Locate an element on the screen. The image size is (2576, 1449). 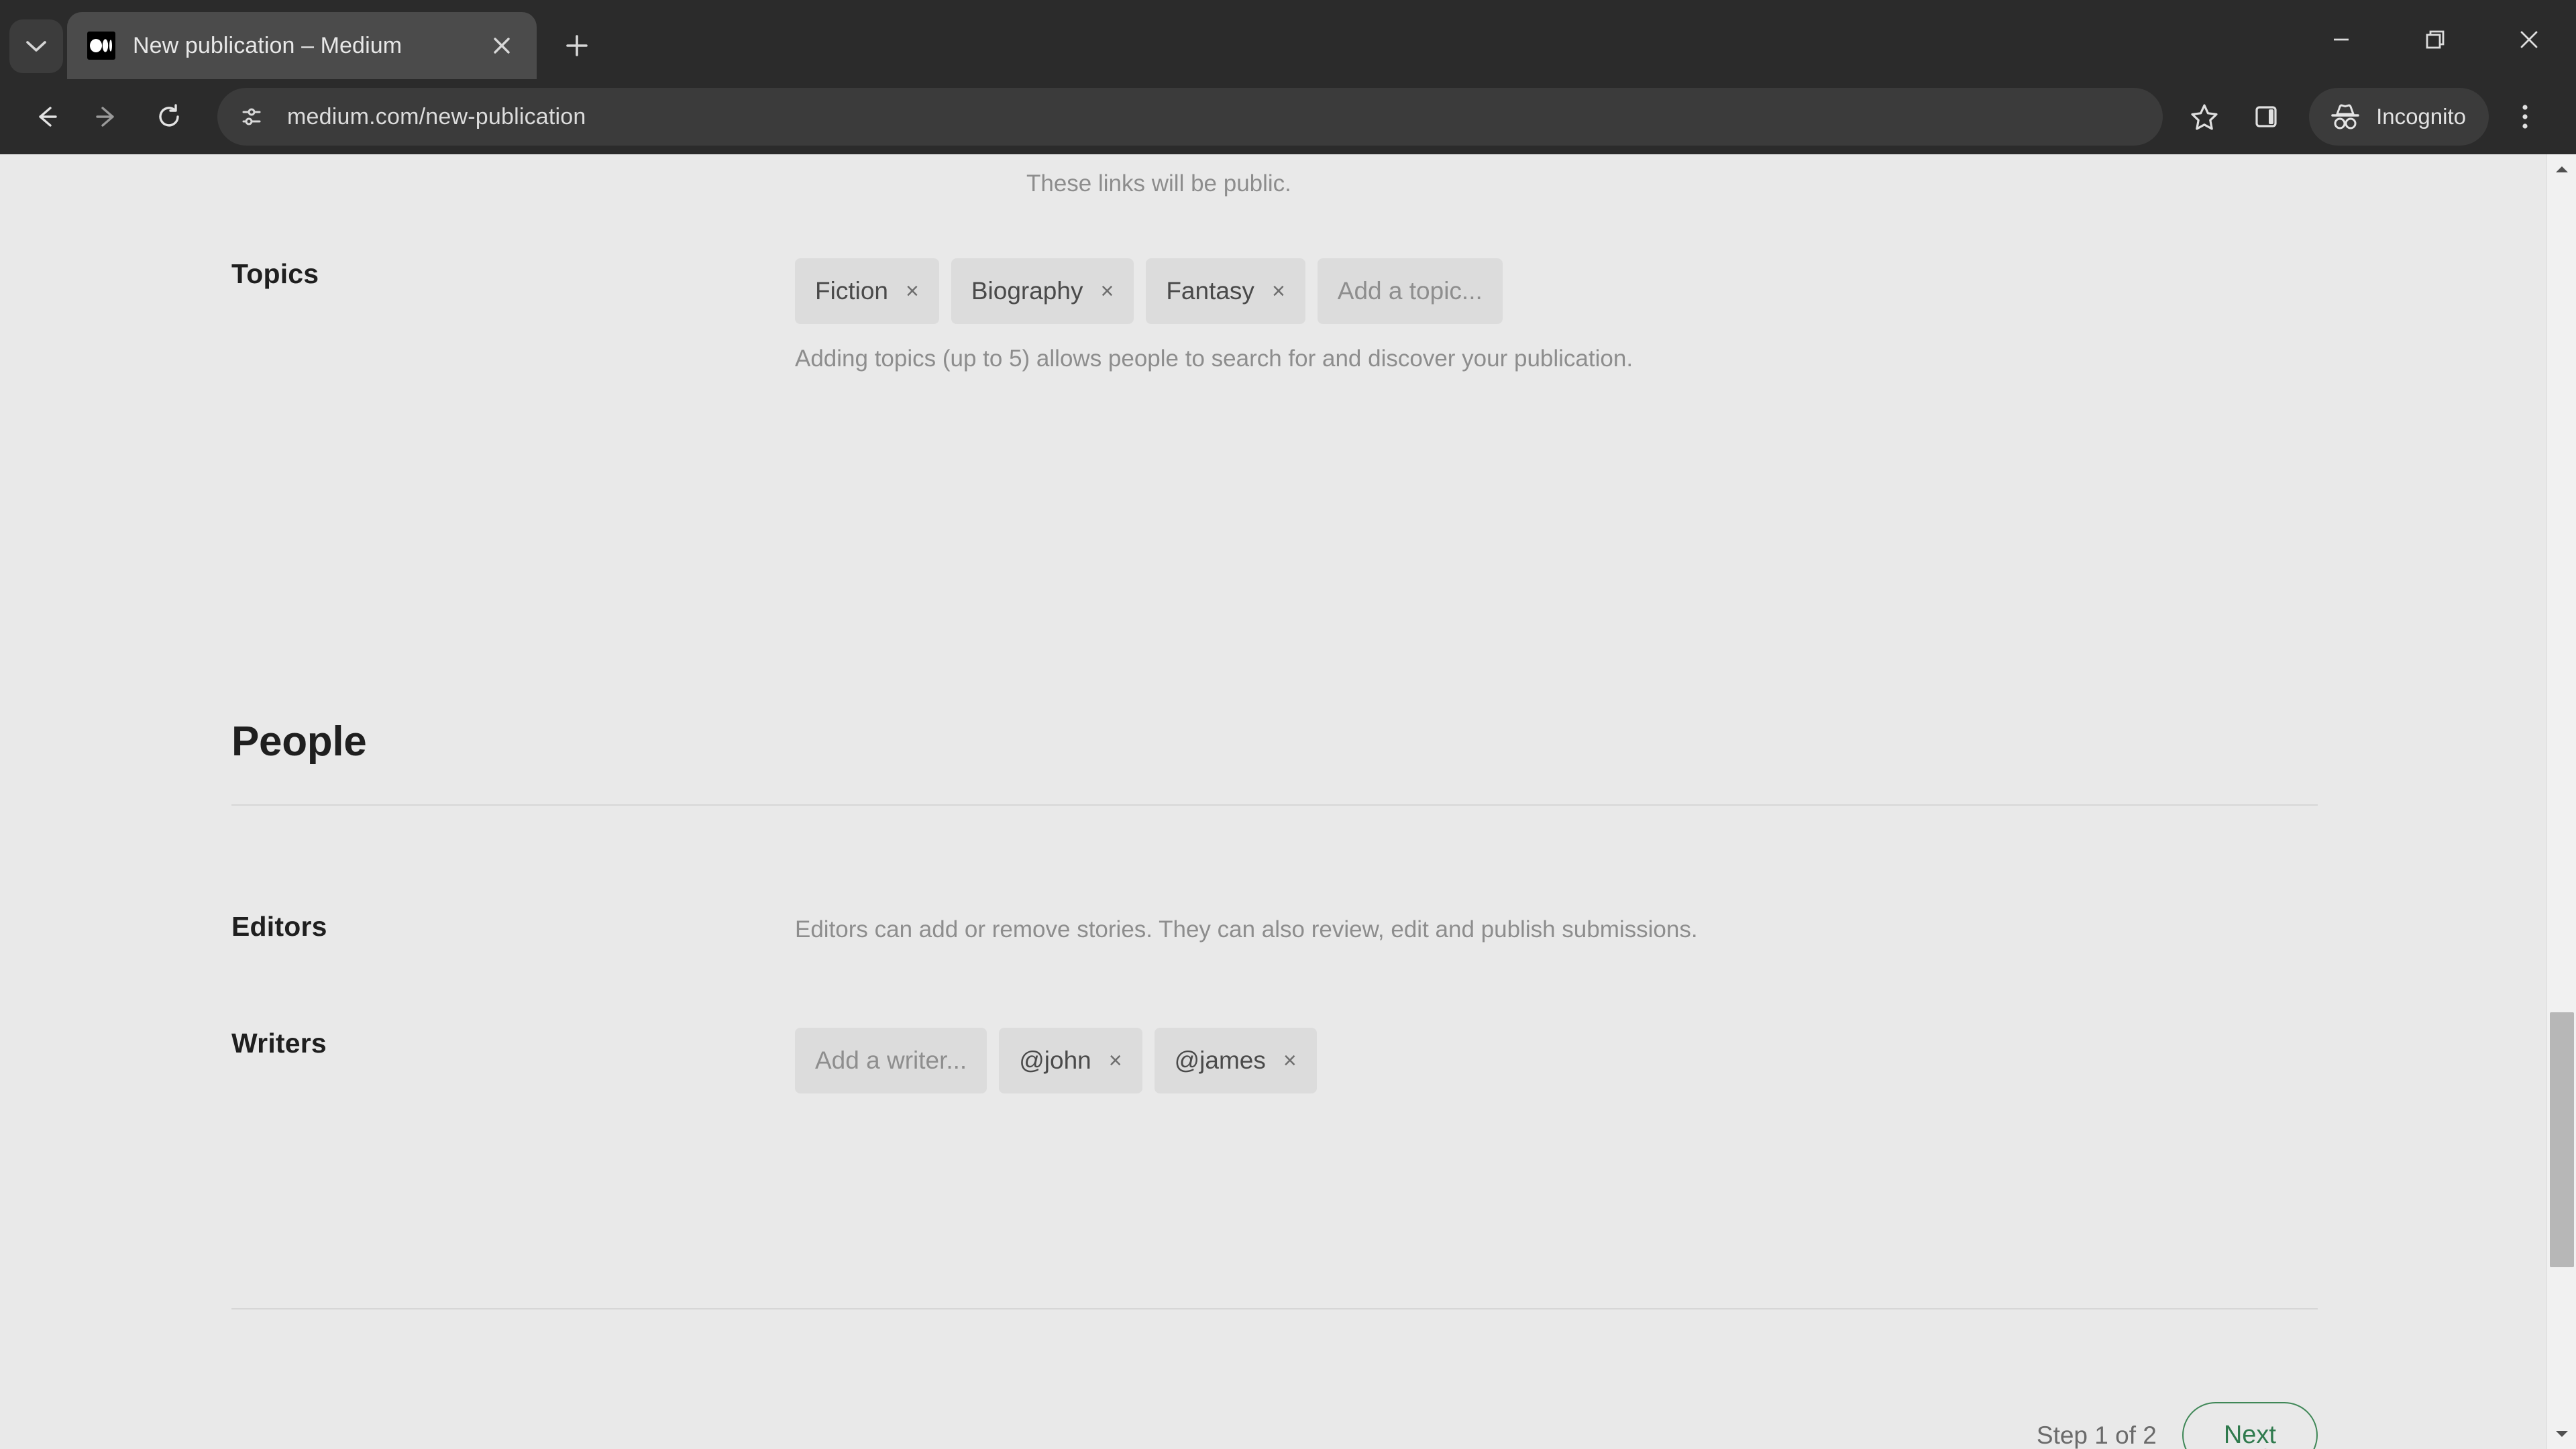
people-title: People is located at coordinates (299, 741).